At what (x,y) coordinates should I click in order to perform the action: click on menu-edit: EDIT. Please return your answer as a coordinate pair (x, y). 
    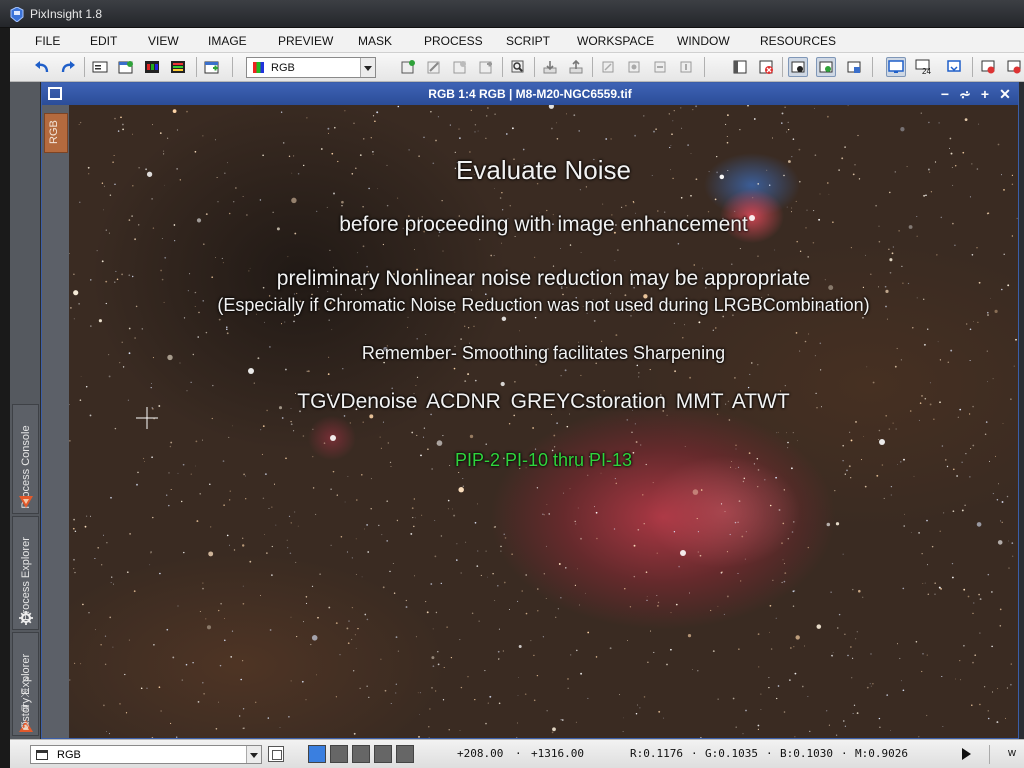
    Looking at the image, I should click on (103, 41).